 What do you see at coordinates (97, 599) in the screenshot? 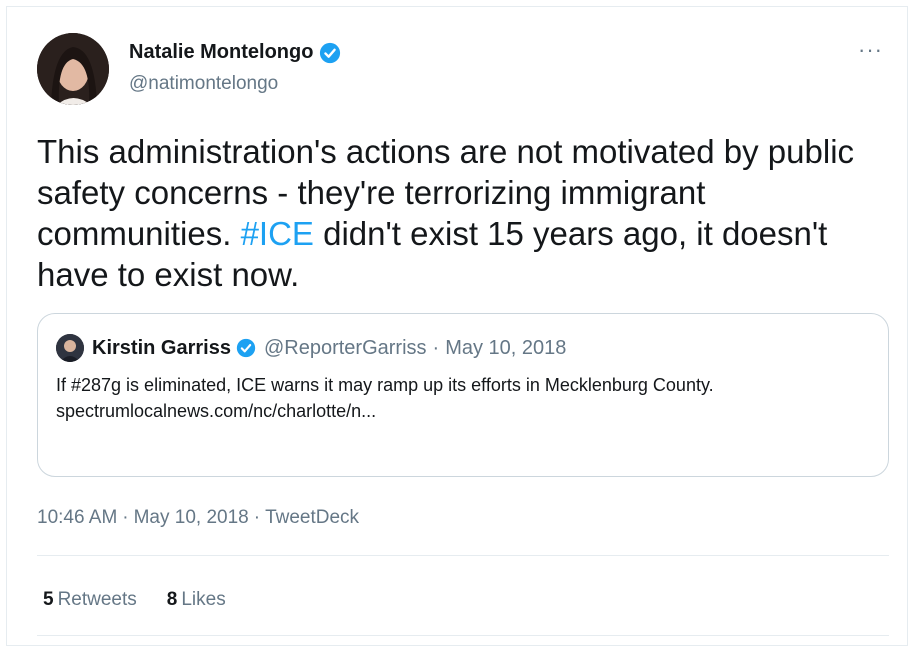
I see `retweets-label: Retweets` at bounding box center [97, 599].